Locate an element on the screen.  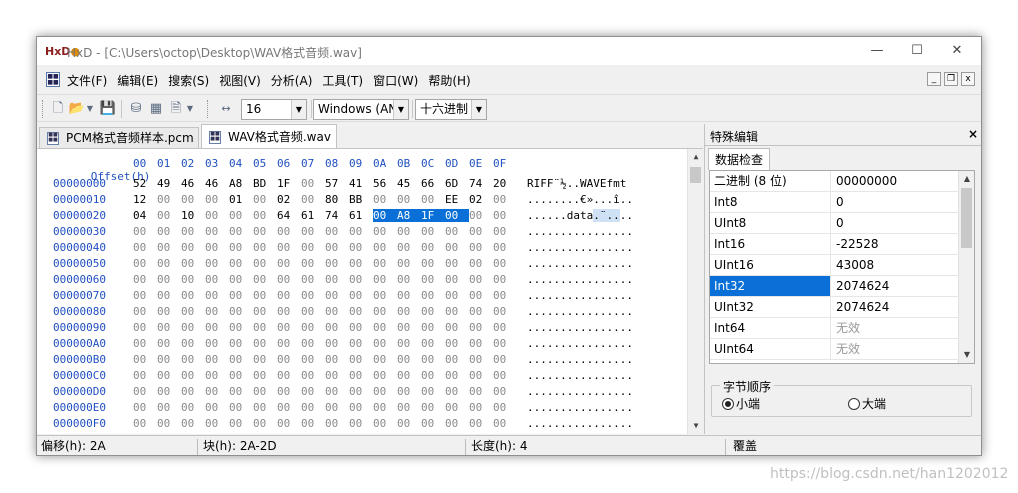
scroll-up-icon: ▲ is located at coordinates (966, 179).